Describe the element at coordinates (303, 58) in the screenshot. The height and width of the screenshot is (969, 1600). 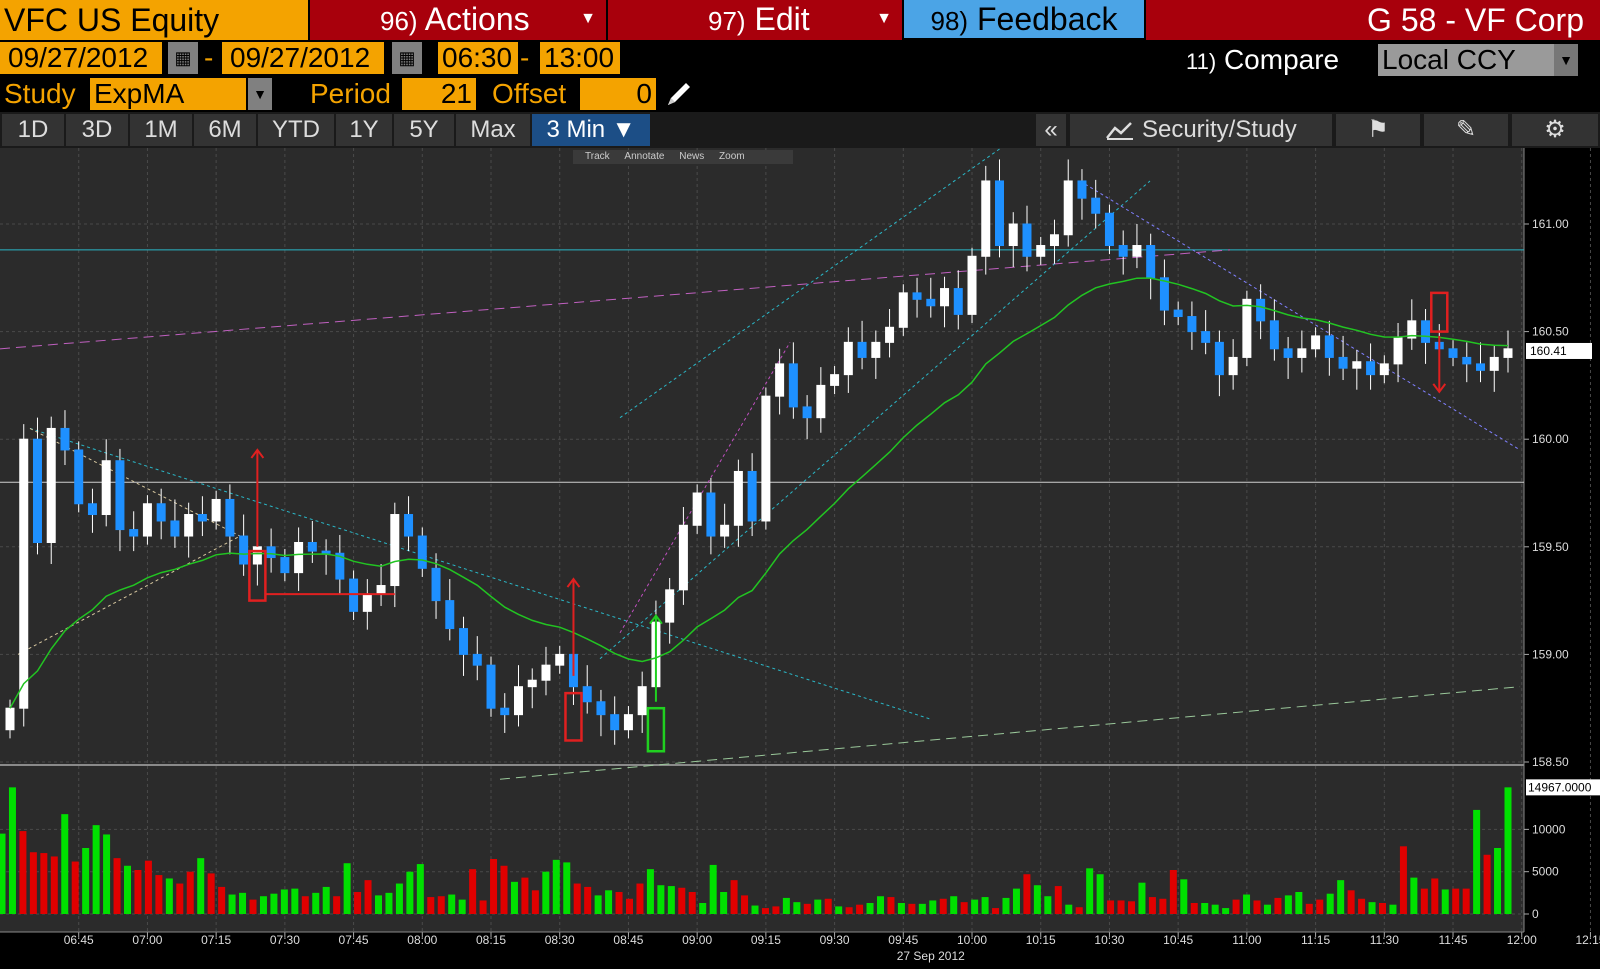
I see `end-date-field: 09/27/2012` at that location.